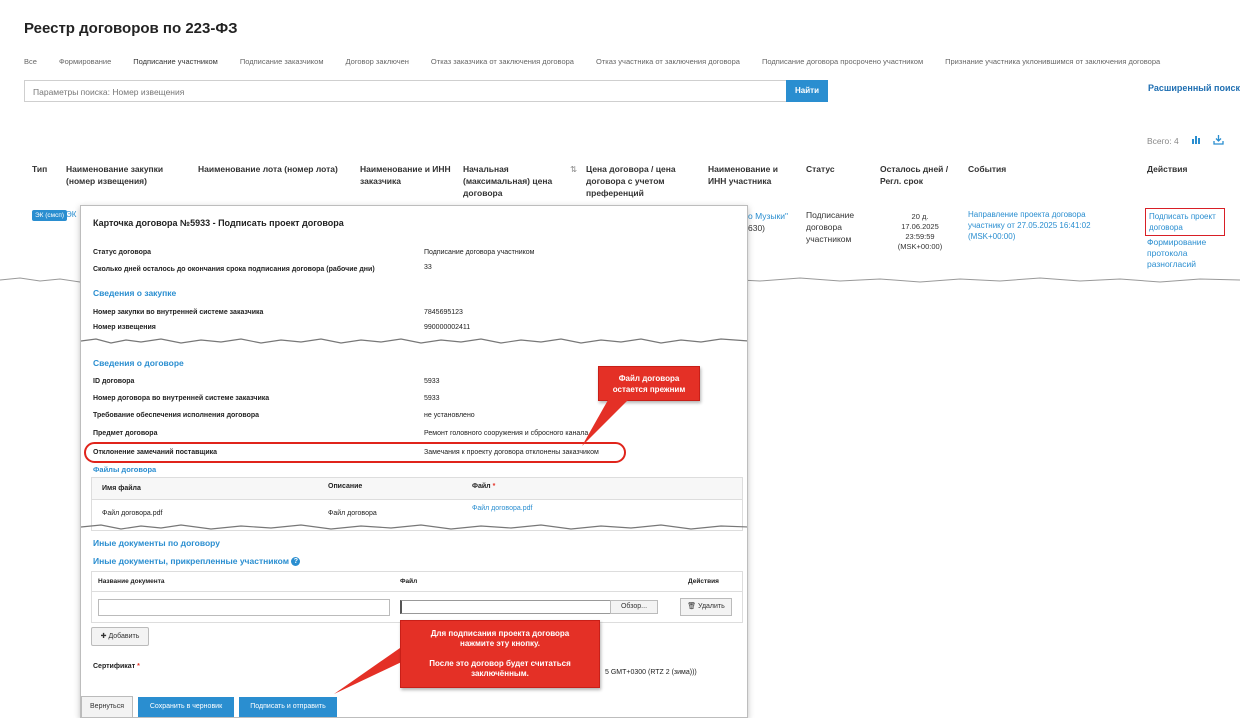 The height and width of the screenshot is (718, 1240). Describe the element at coordinates (920, 216) in the screenshot. I see `days-count: 20 д.` at that location.